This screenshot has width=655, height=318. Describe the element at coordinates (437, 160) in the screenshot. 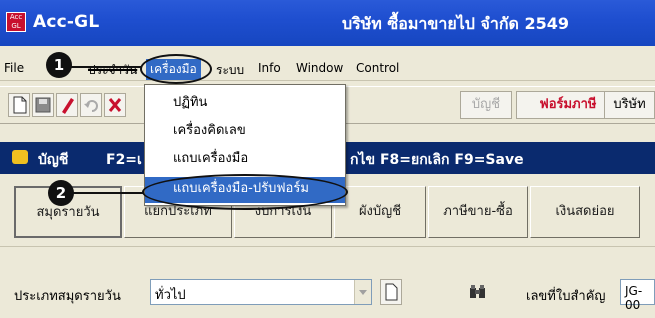

I see `hotkey-hint: กไข F8=ยกเลิก F9=Save` at that location.